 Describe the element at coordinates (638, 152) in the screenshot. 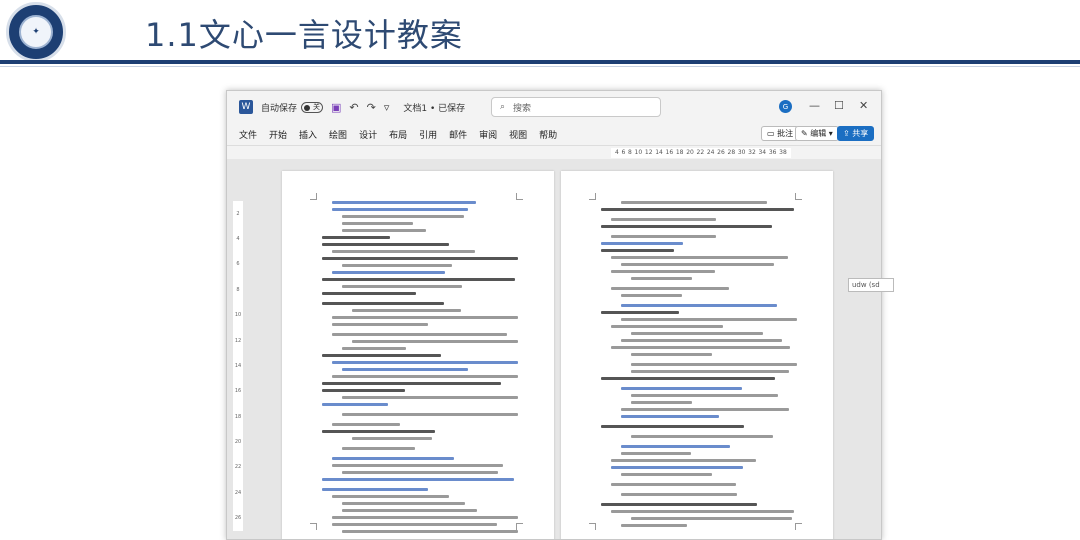

I see `ruler-tick: 10` at that location.